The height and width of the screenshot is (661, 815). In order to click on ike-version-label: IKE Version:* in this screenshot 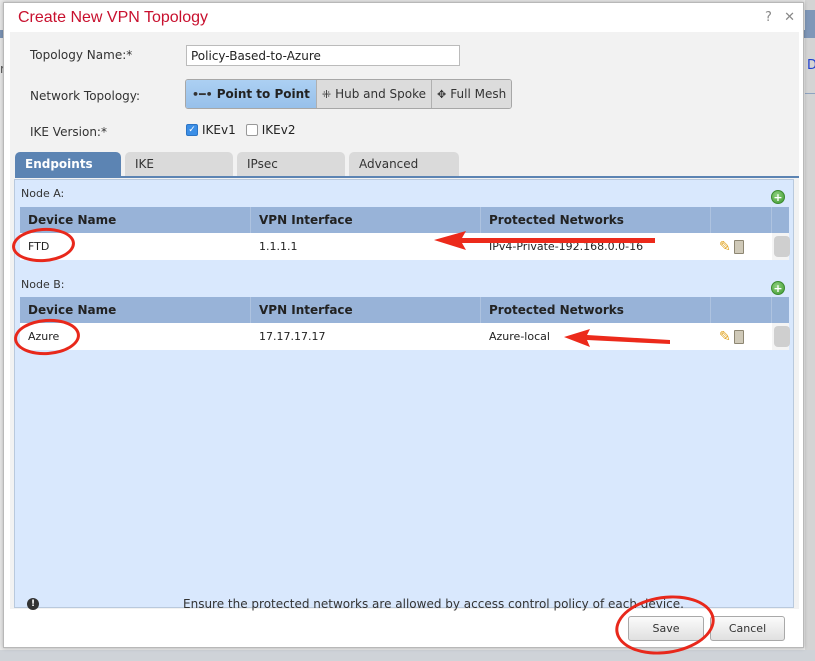, I will do `click(68, 132)`.